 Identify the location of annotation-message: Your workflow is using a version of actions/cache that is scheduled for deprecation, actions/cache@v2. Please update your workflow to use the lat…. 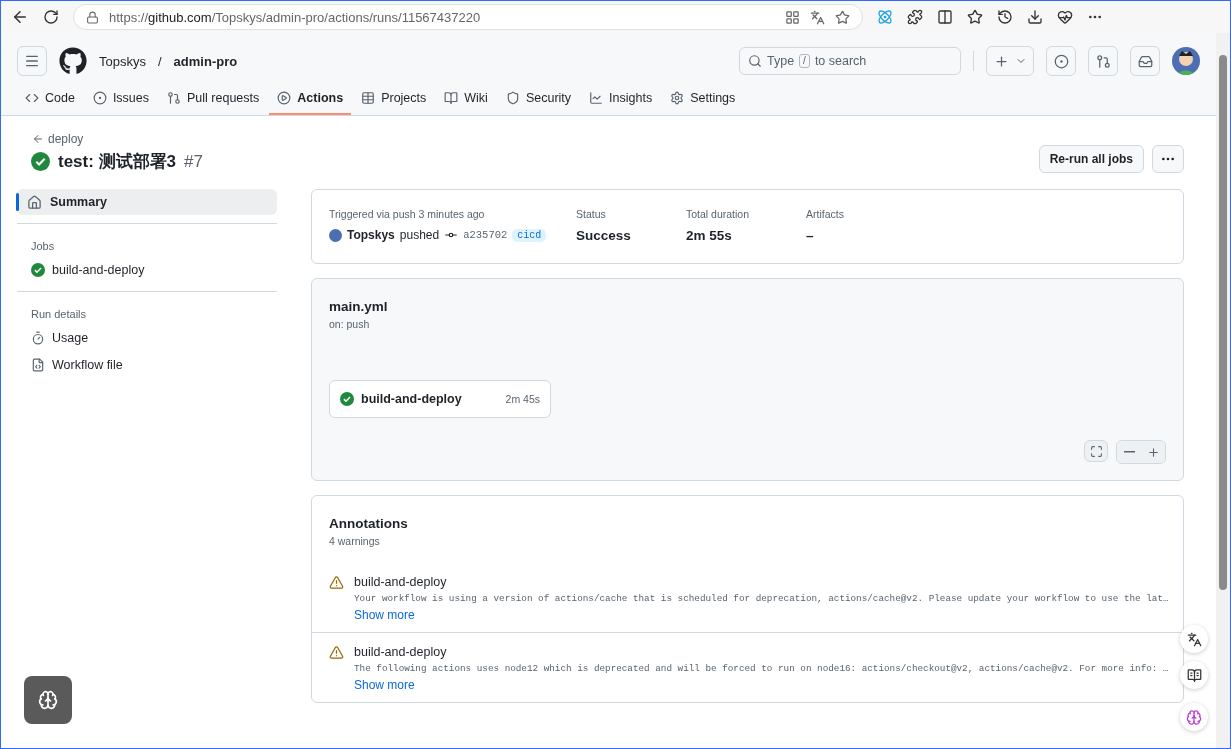
(761, 598).